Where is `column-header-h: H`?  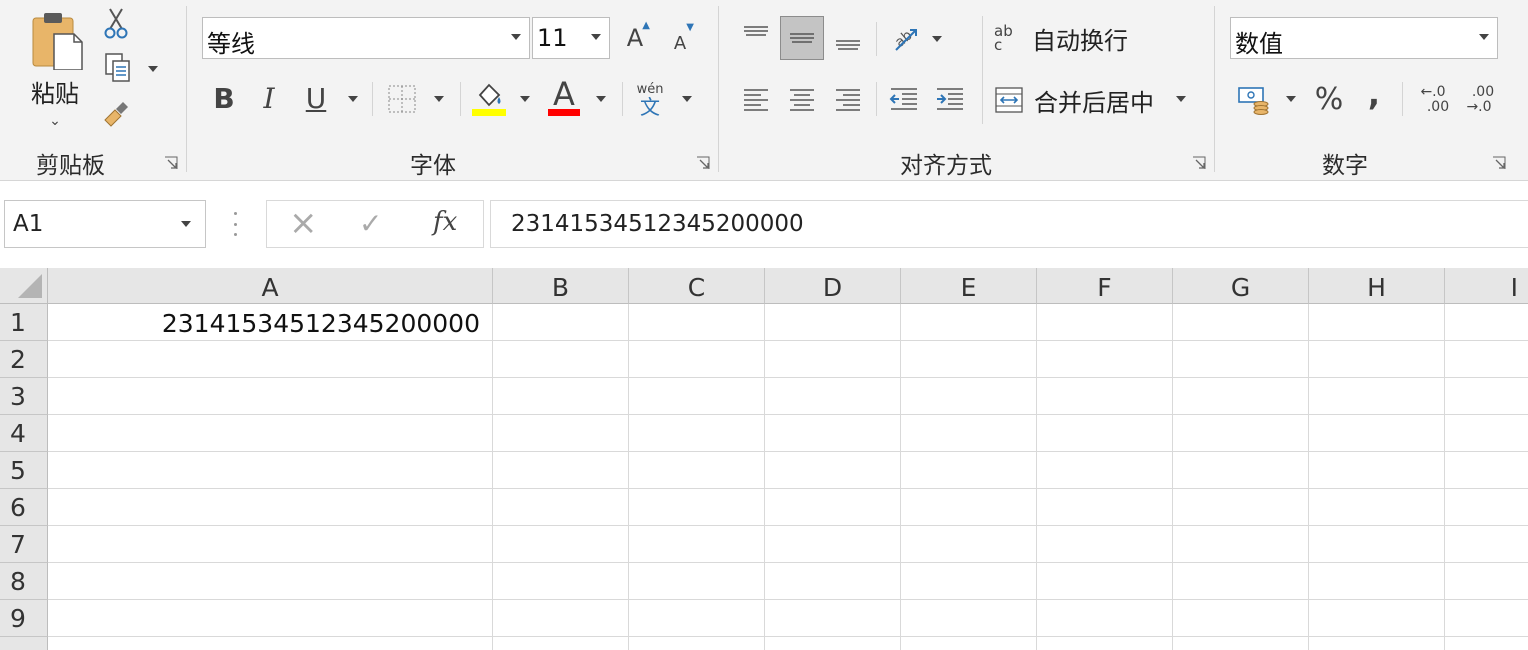 column-header-h: H is located at coordinates (1377, 286).